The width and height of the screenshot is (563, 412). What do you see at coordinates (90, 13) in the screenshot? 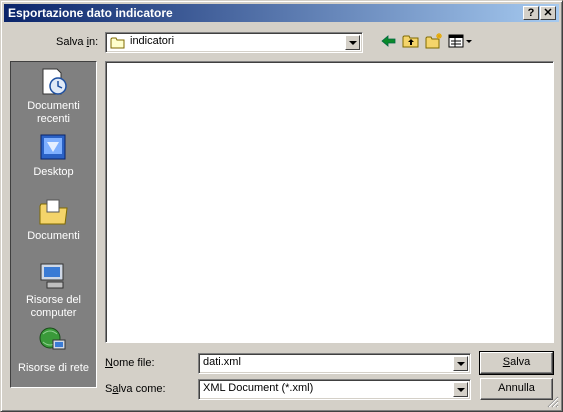
I see `dialog-title: Esportazione dato indicatore` at bounding box center [90, 13].